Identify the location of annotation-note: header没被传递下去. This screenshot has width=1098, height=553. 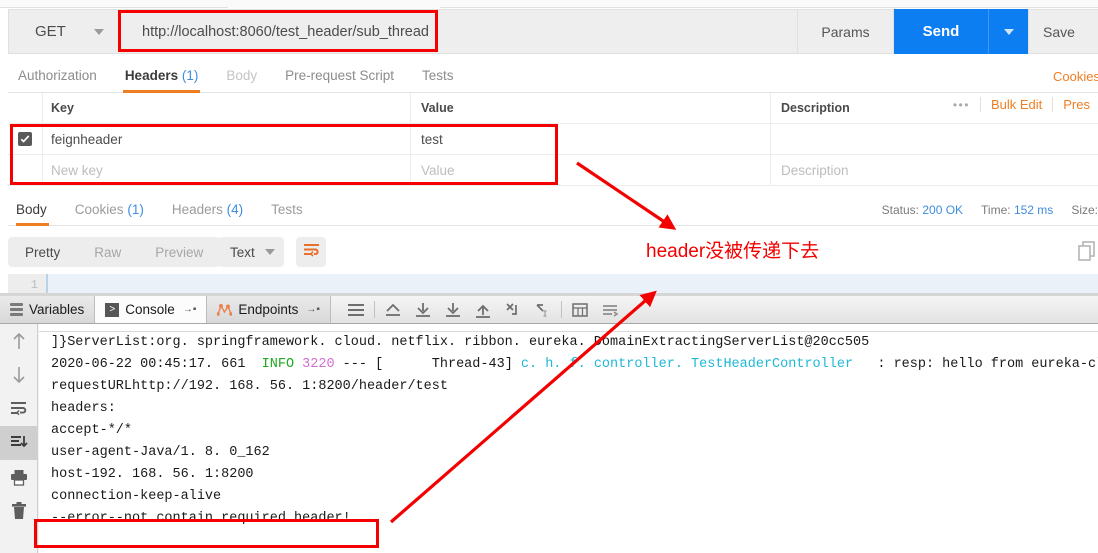
(733, 251).